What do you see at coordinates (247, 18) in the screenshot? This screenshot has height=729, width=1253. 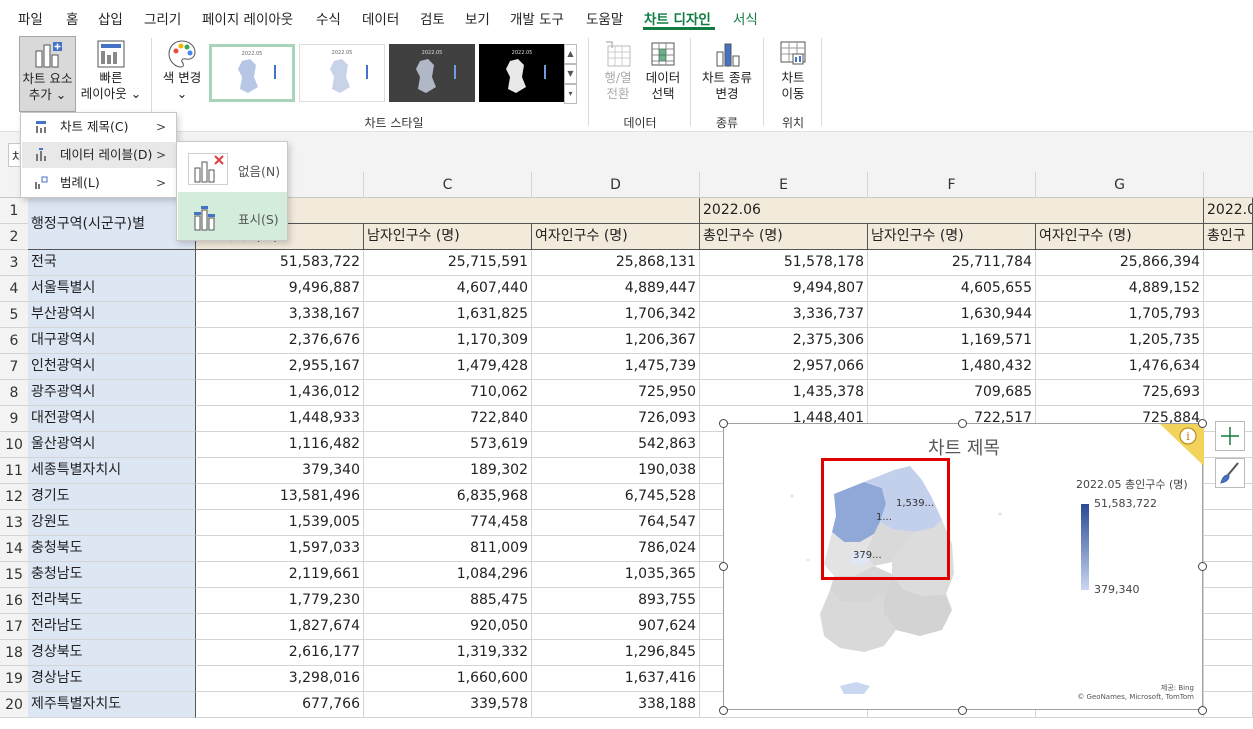 I see `tab-page-layout: 페이지 레이아웃` at bounding box center [247, 18].